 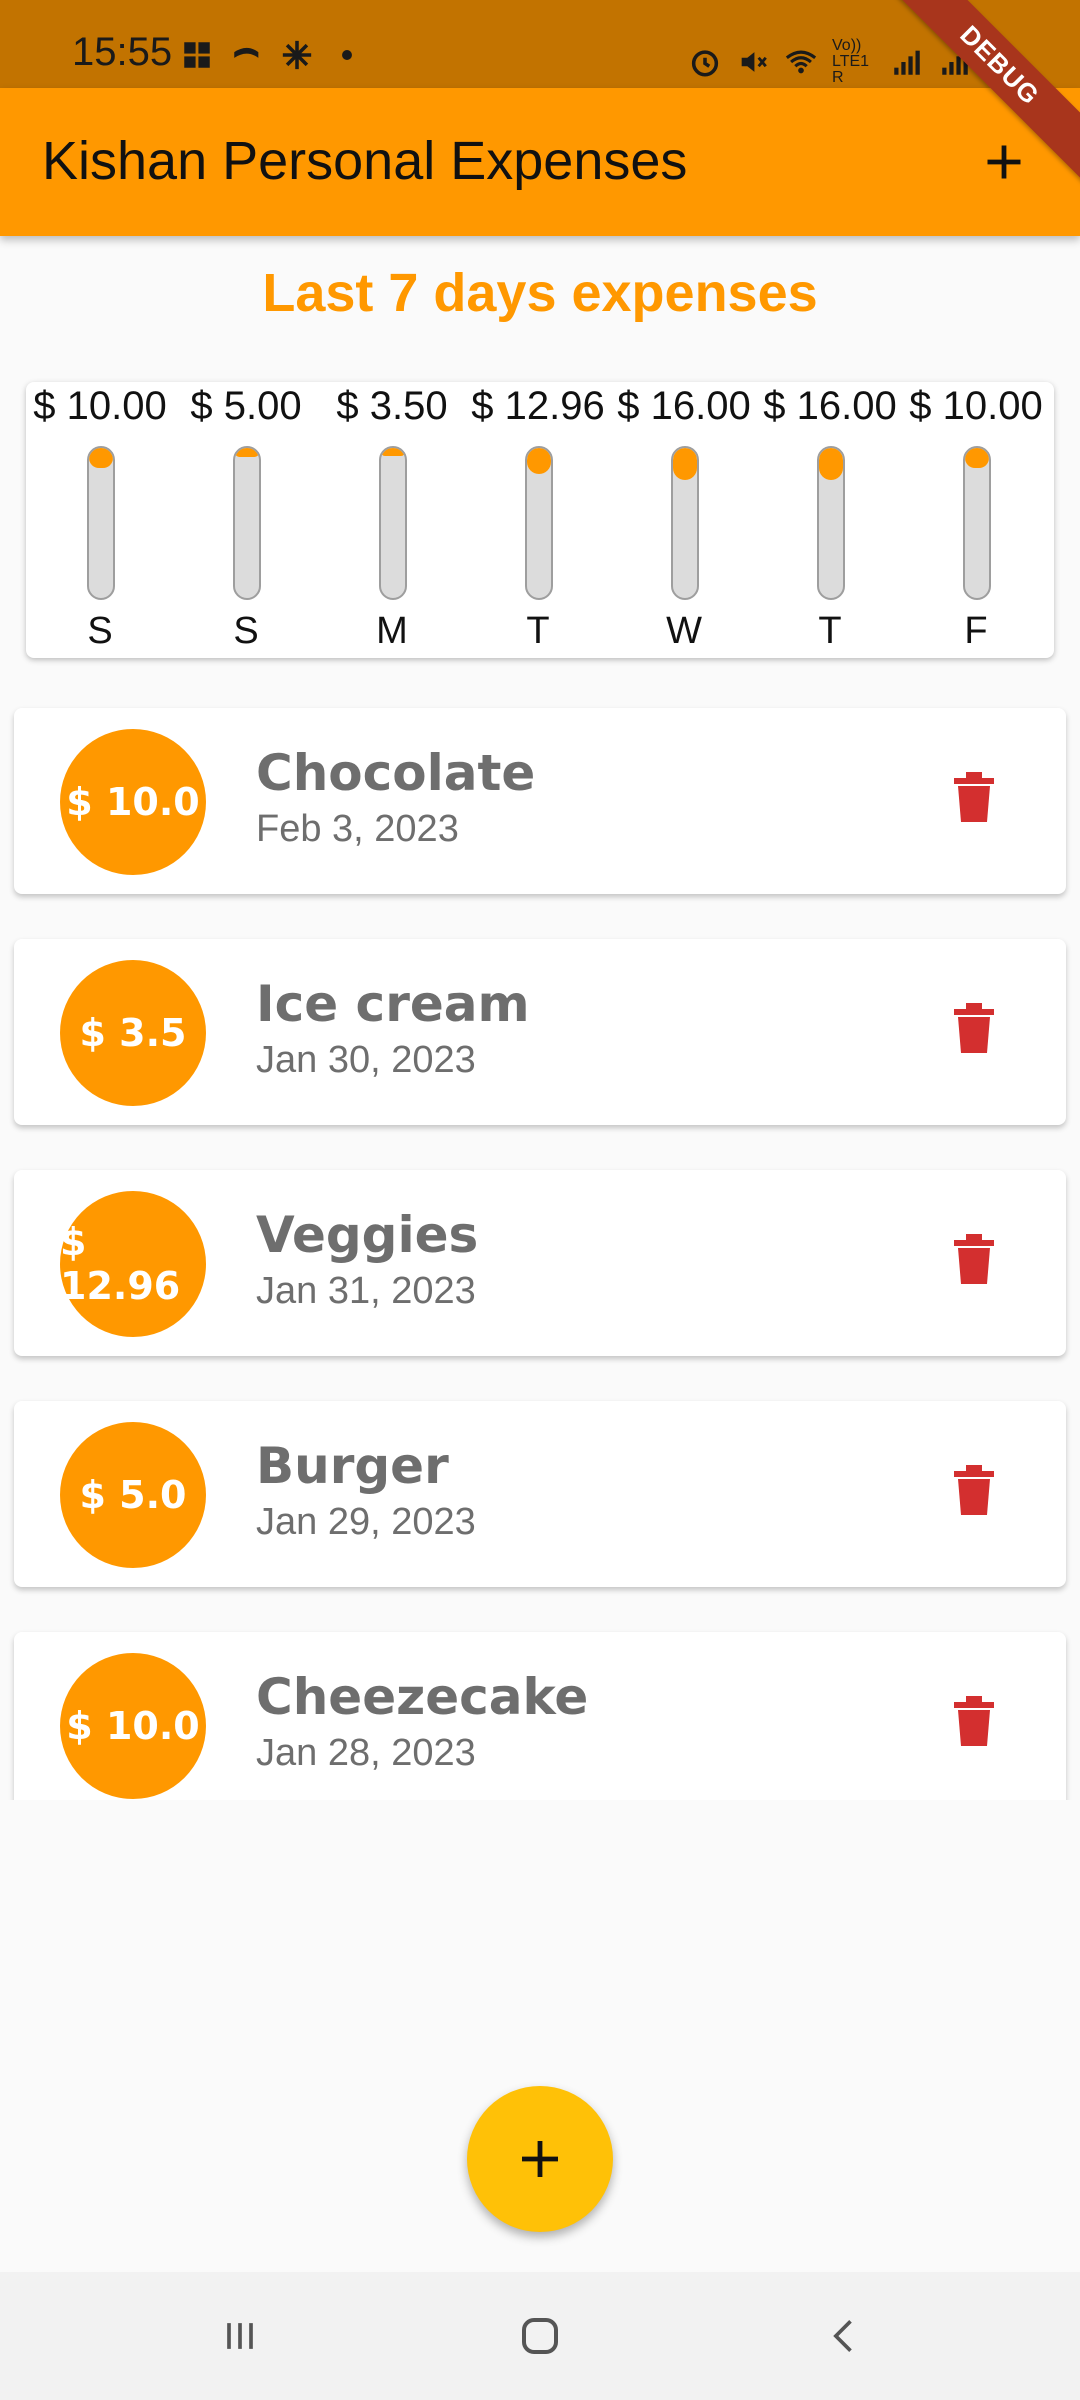 What do you see at coordinates (538, 406) in the screenshot?
I see `chart-bar-amount: $ 12.96` at bounding box center [538, 406].